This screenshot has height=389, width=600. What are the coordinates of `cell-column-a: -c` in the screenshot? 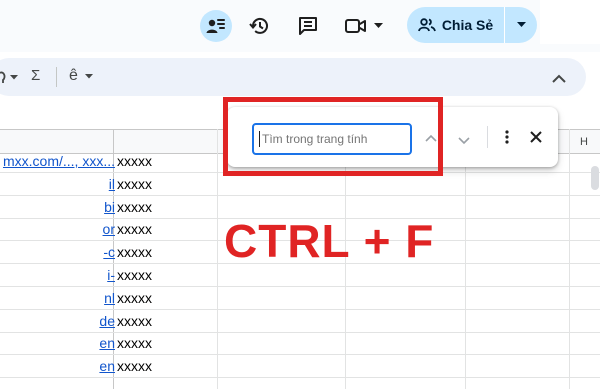 It's located at (57, 252).